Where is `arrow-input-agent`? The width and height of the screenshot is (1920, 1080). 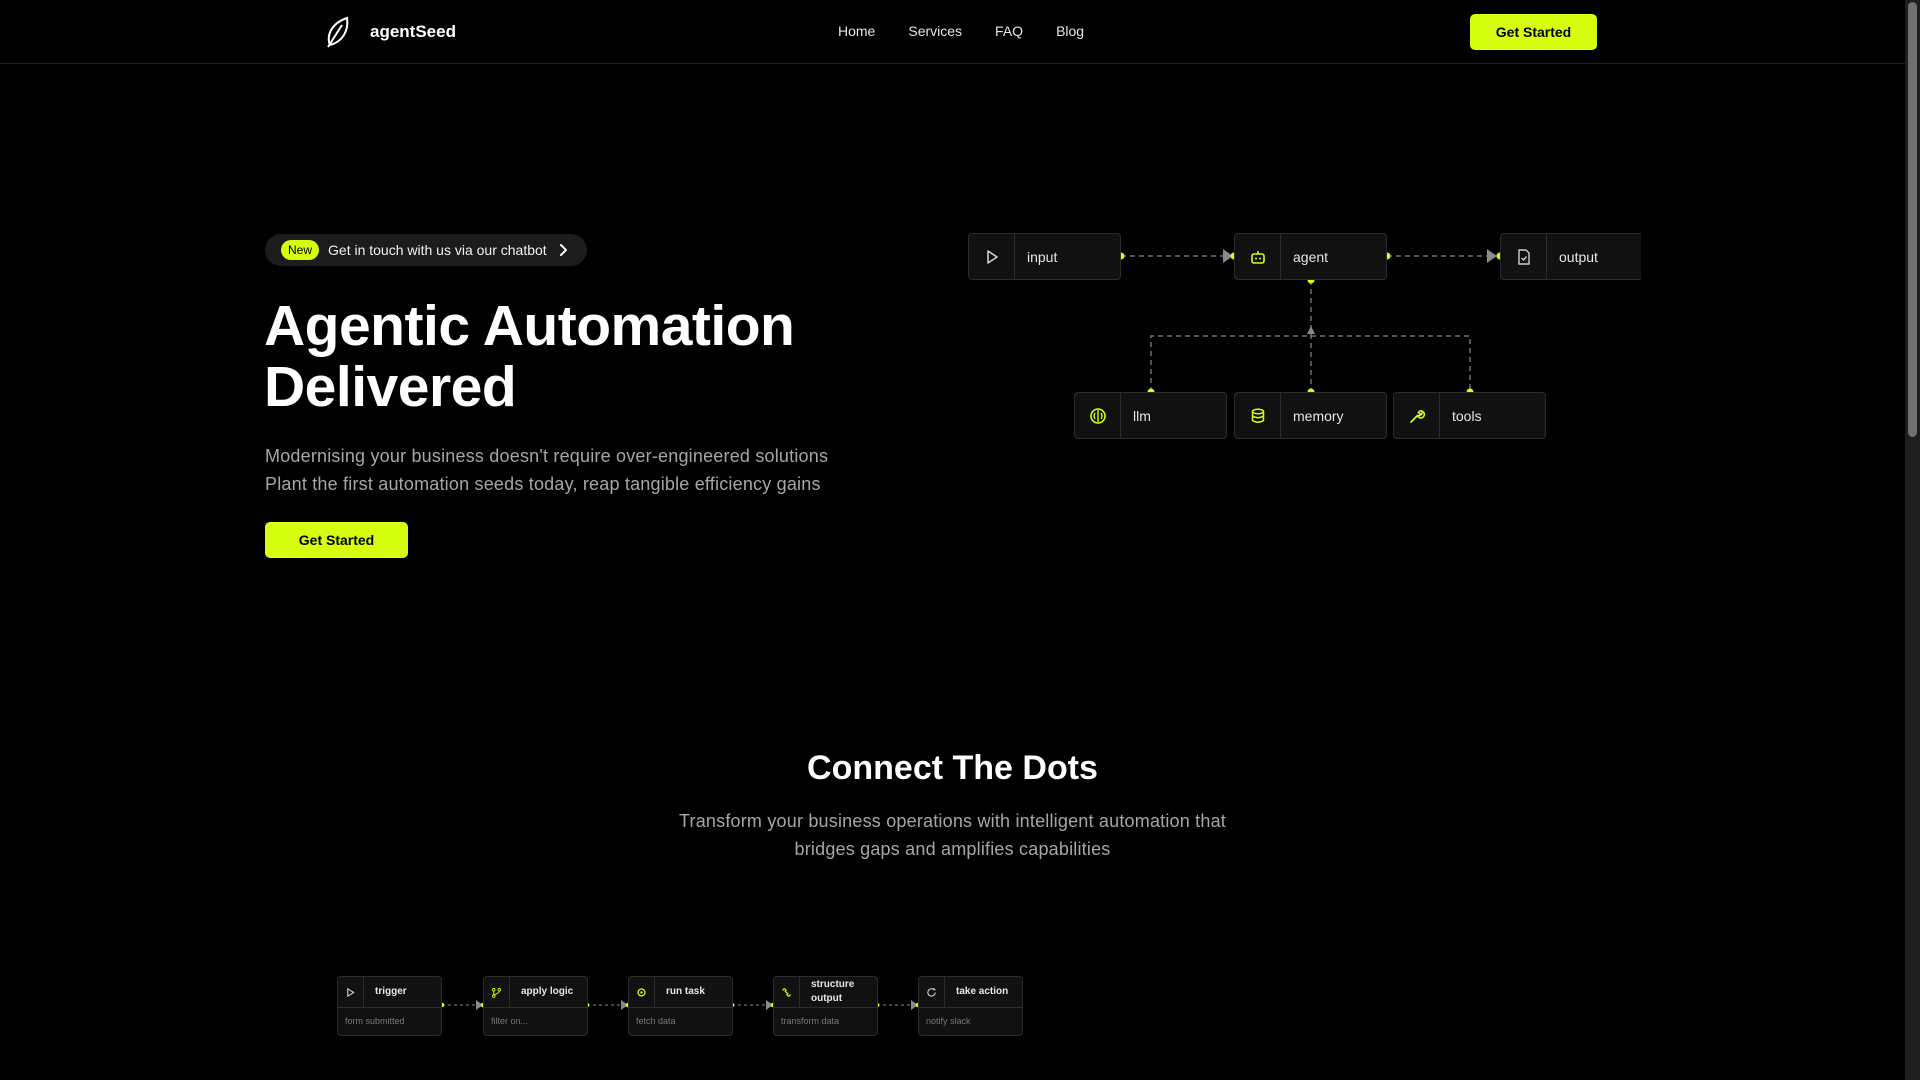
arrow-input-agent is located at coordinates (1228, 256).